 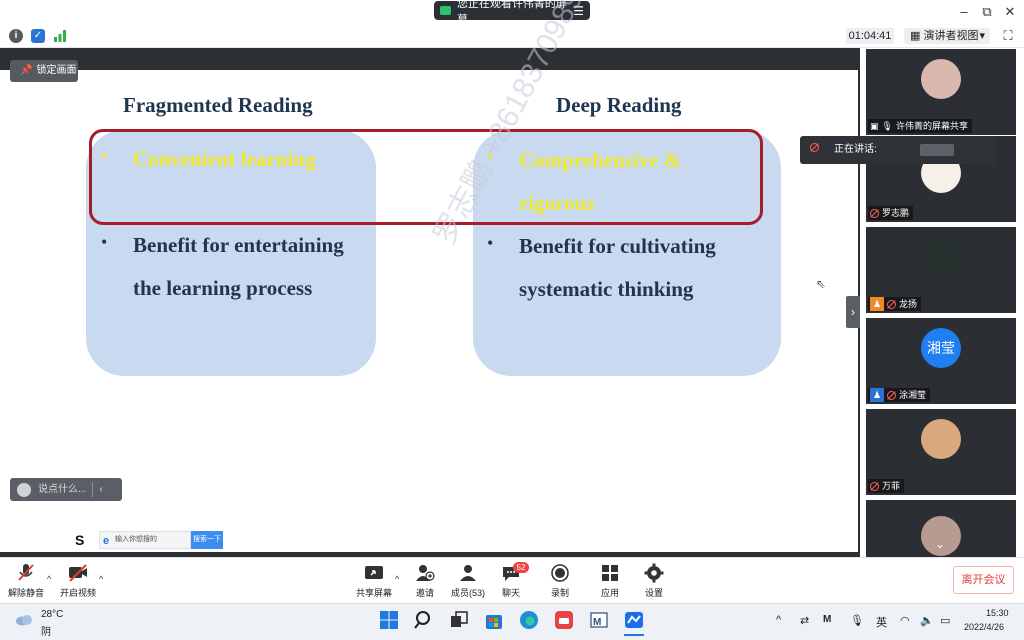 I want to click on windows-start-icon, so click(x=389, y=620).